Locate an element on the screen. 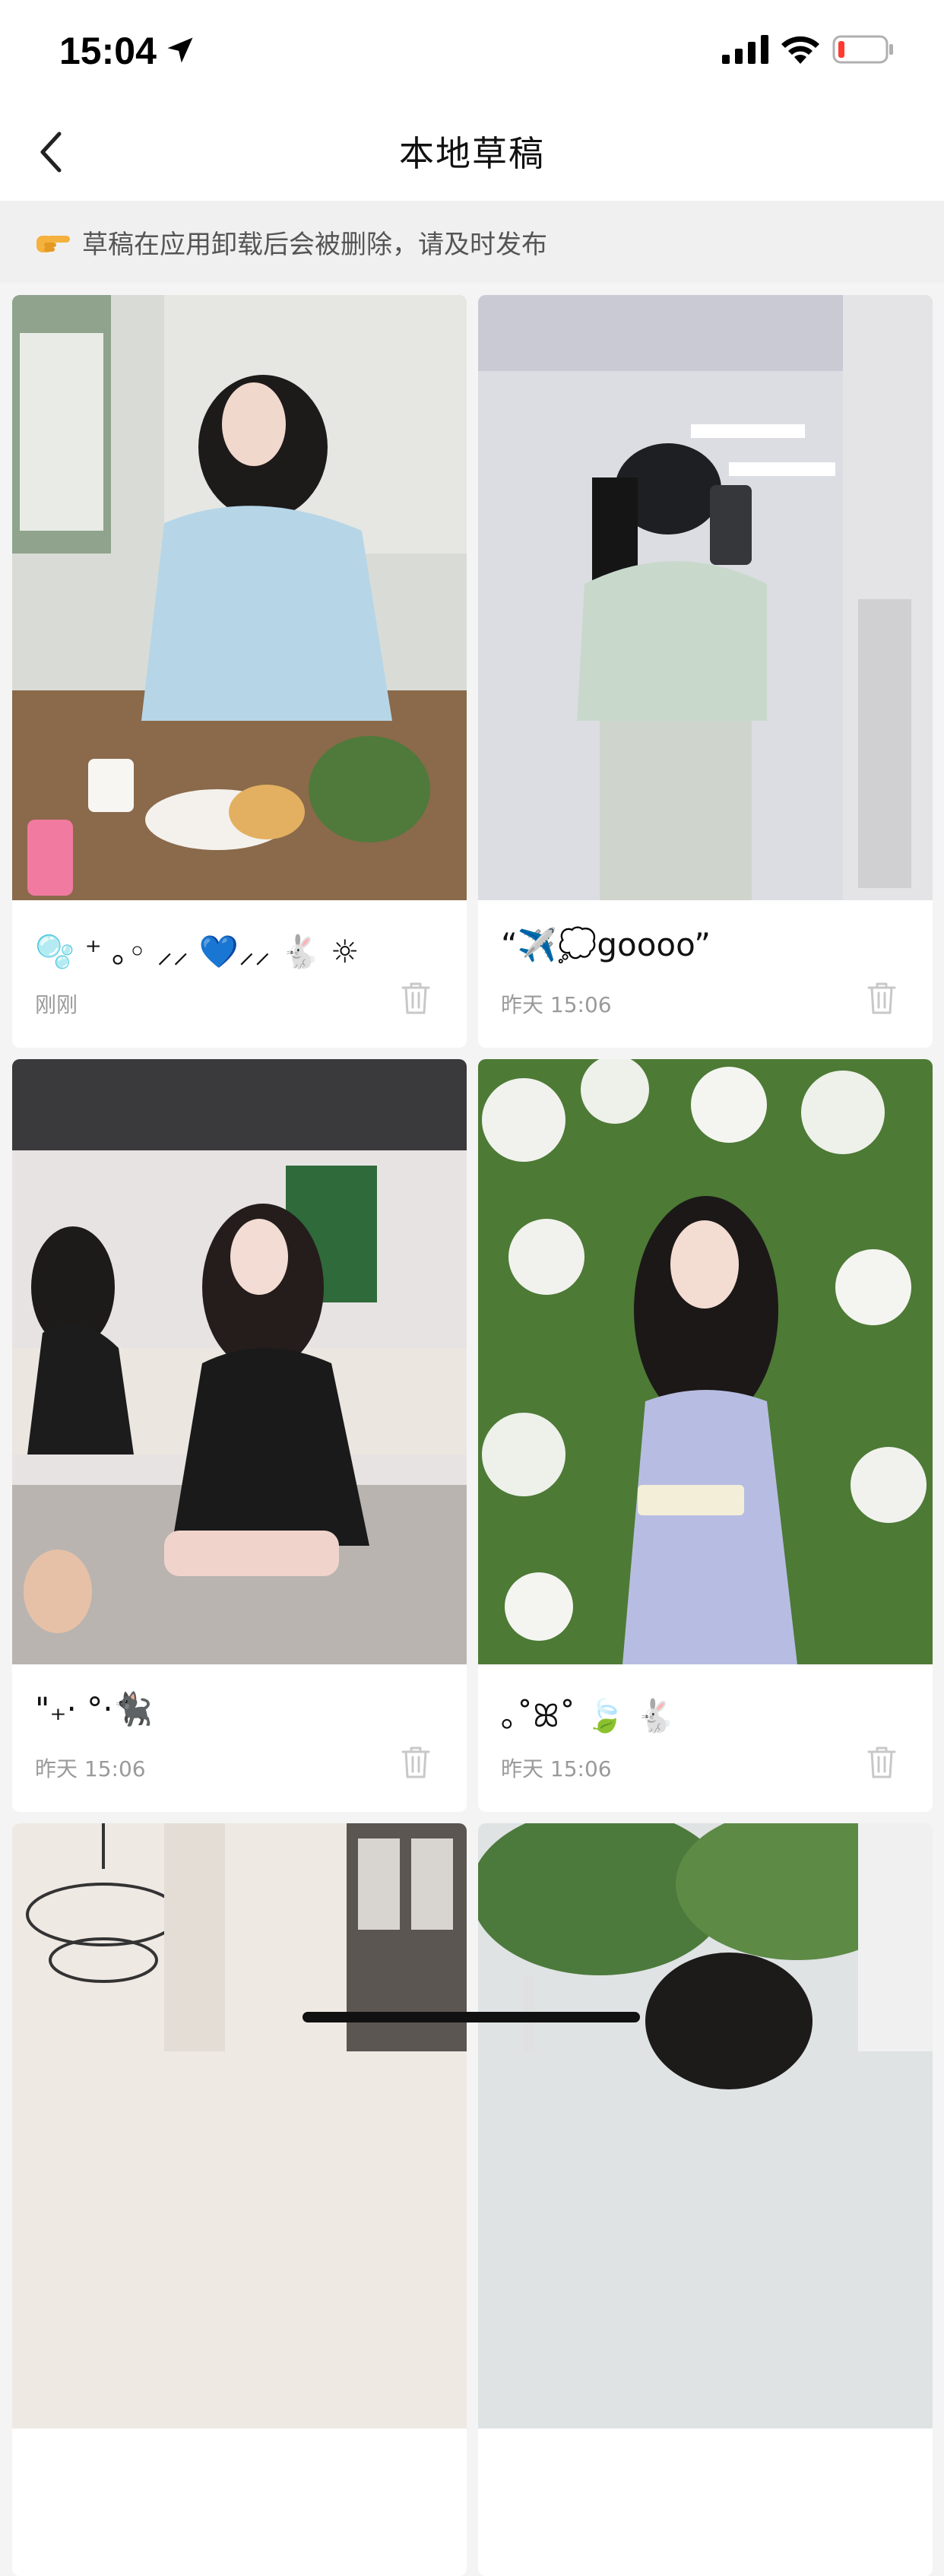  draft-card: 🫧 ⁺ ｡◦ ⸝⸝ 💙⸝⸝ 🐇 ☼ 刚刚 is located at coordinates (239, 672).